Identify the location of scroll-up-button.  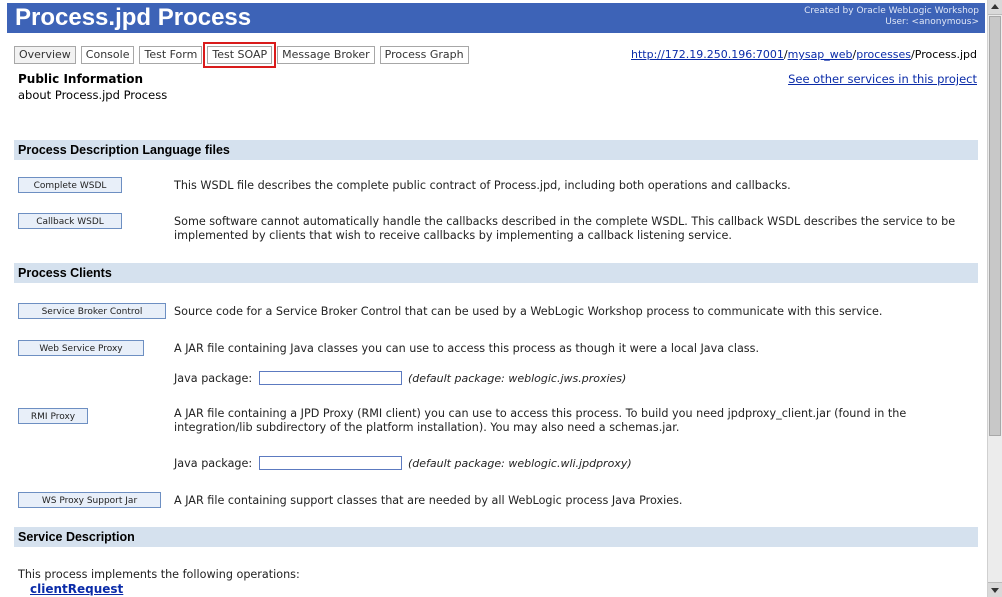
(995, 7).